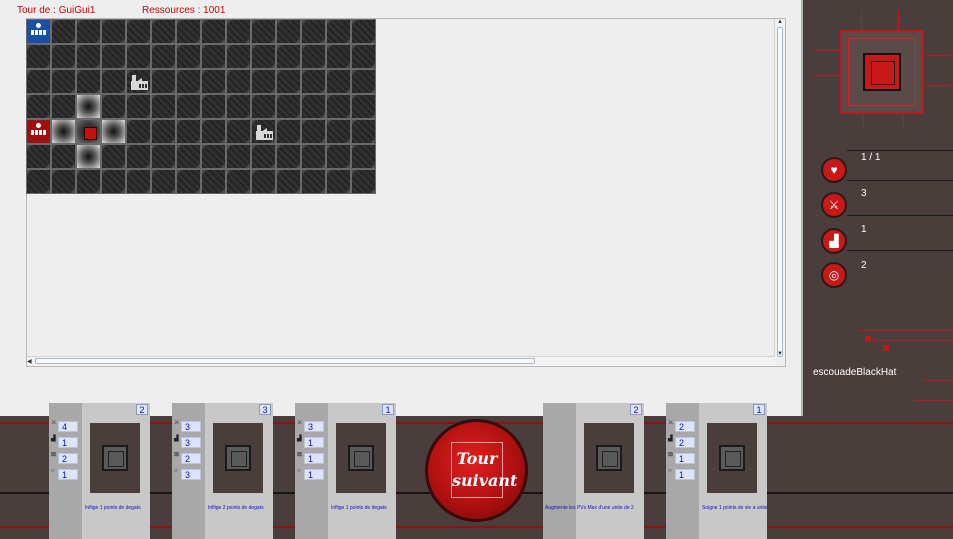 This screenshot has width=953, height=539. Describe the element at coordinates (780, 192) in the screenshot. I see `vertical-scroll-thumb` at that location.